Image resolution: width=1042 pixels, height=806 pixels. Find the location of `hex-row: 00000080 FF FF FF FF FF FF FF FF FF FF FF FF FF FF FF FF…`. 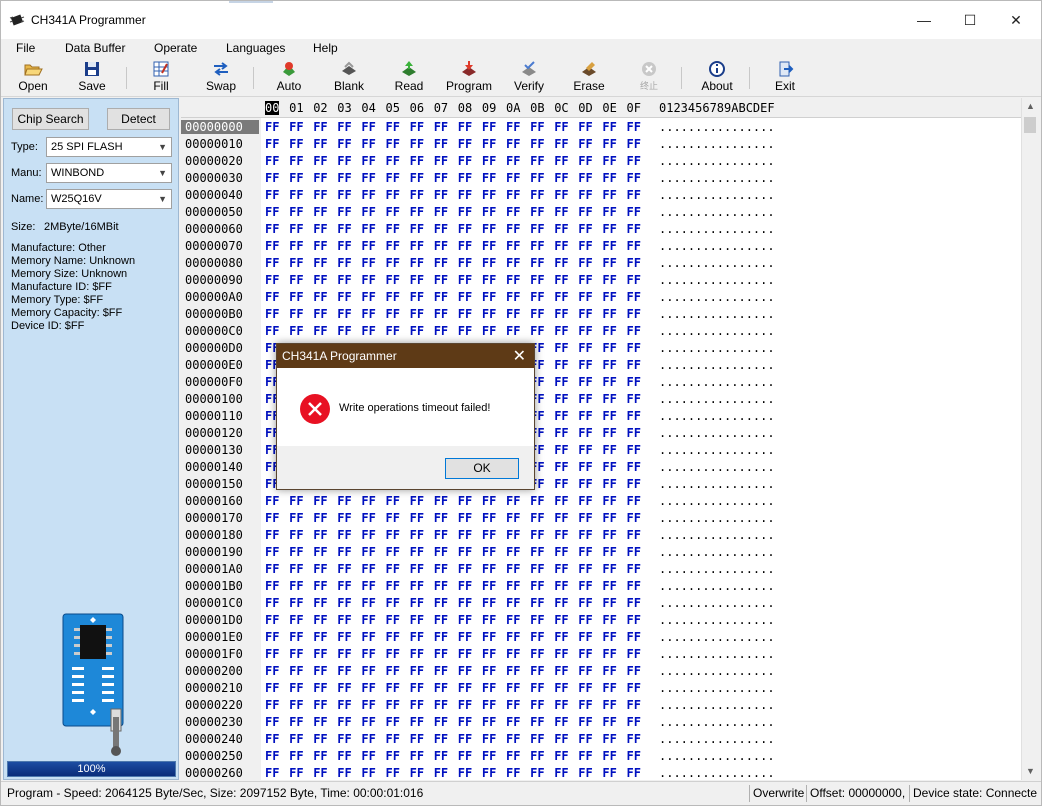

hex-row: 00000080 FF FF FF FF FF FF FF FF FF FF FF FF FF FF FF FF… is located at coordinates (601, 262).